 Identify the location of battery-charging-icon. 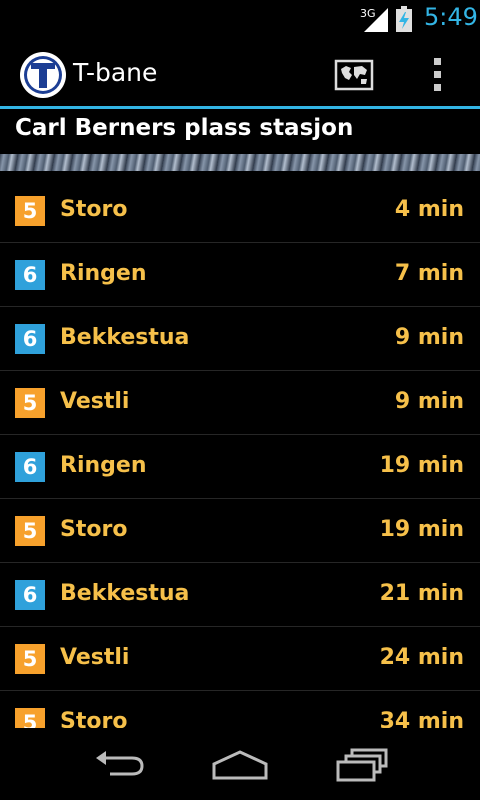
(404, 19).